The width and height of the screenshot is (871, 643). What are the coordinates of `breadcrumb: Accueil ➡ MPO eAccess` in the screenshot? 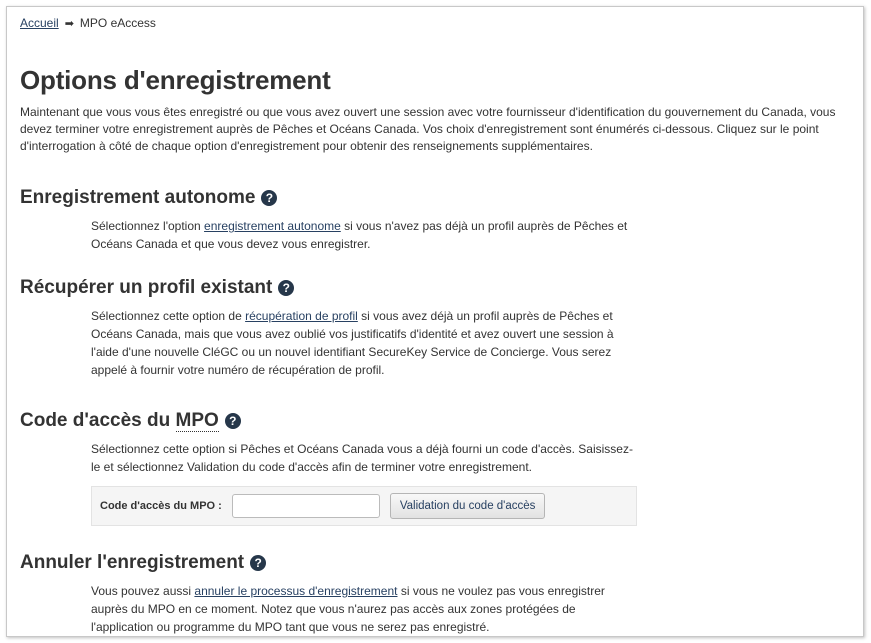 It's located at (88, 23).